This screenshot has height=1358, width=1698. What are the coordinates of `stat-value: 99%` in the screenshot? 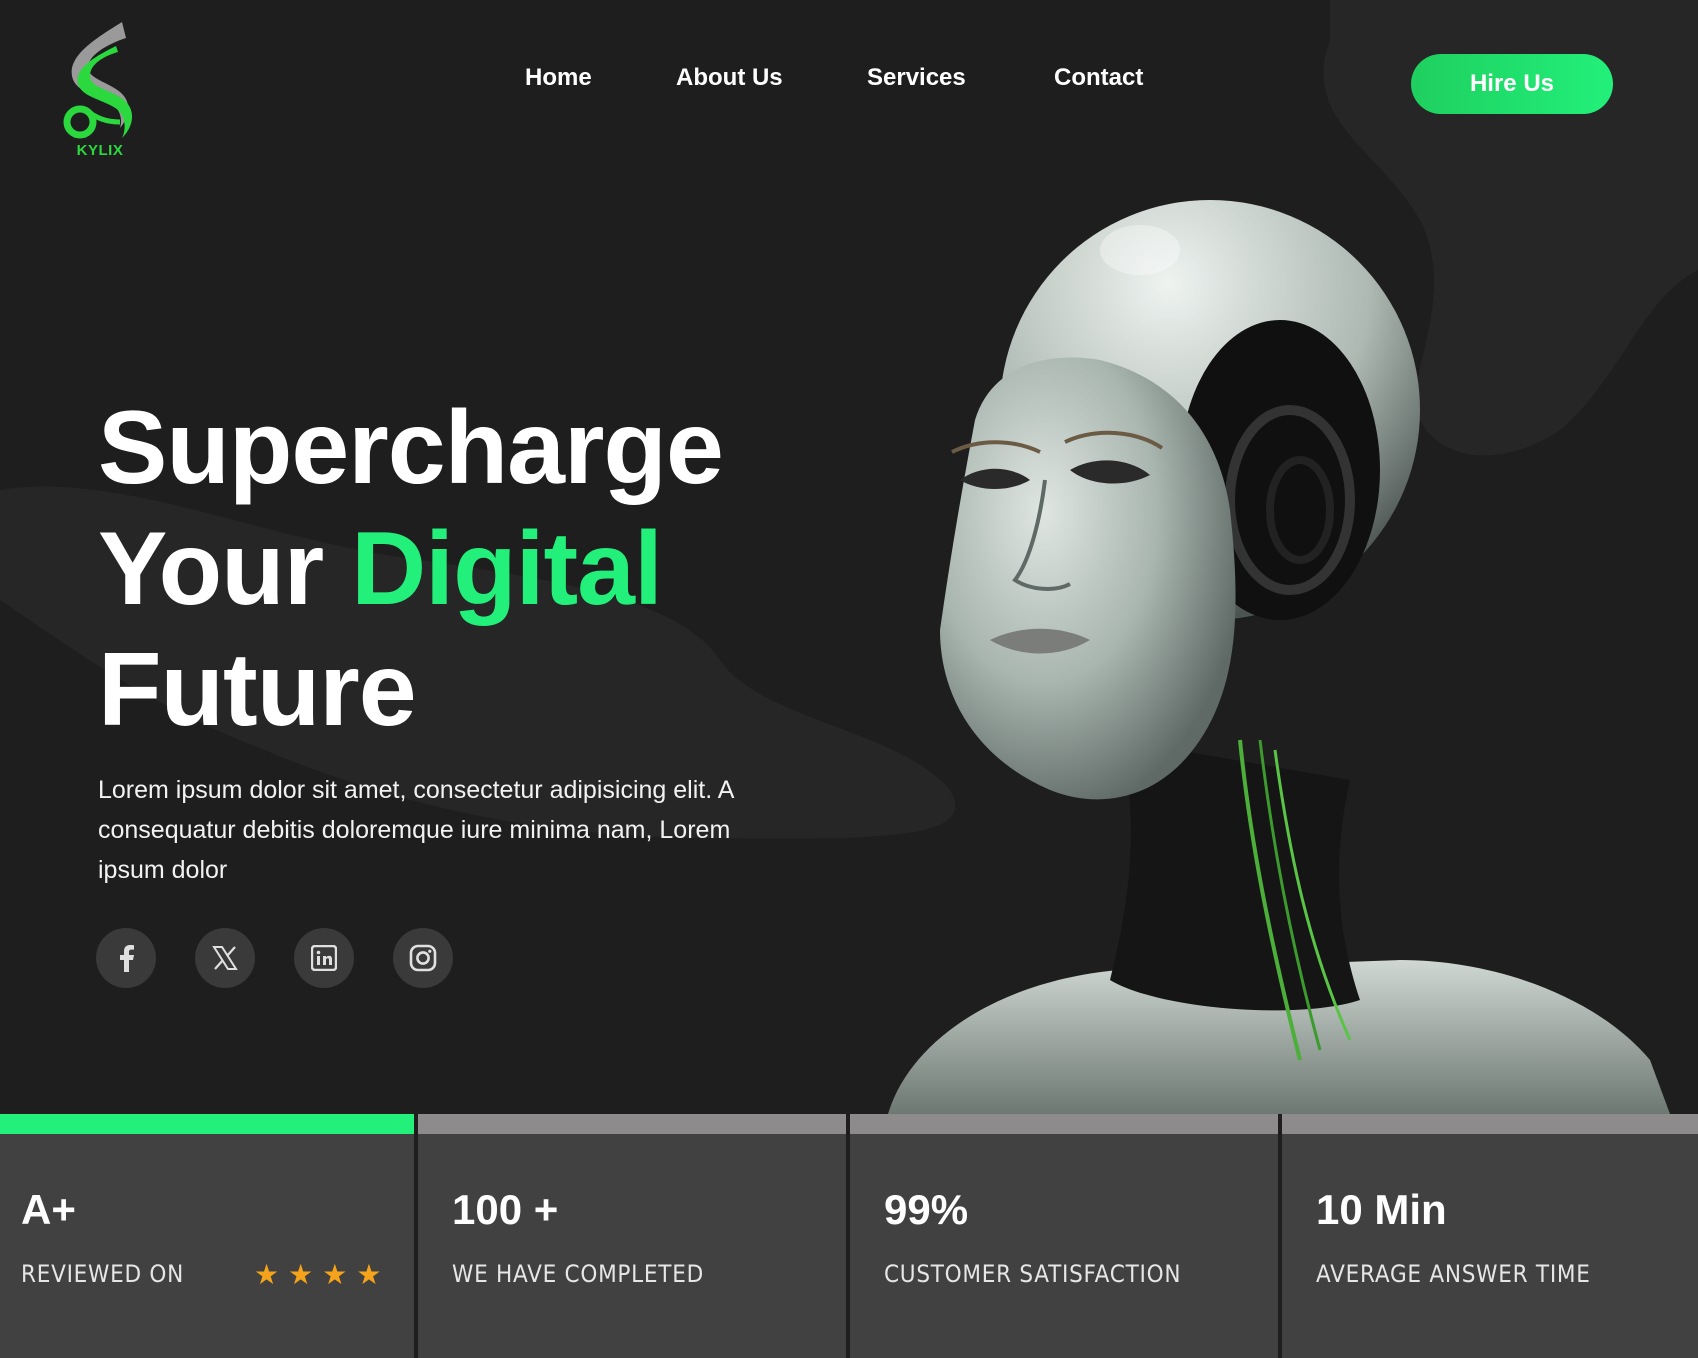 It's located at (926, 1209).